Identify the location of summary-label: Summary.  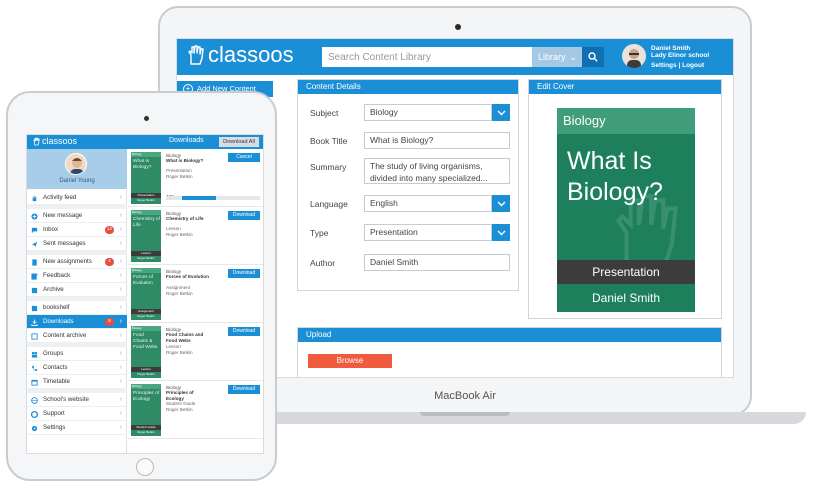
(328, 167).